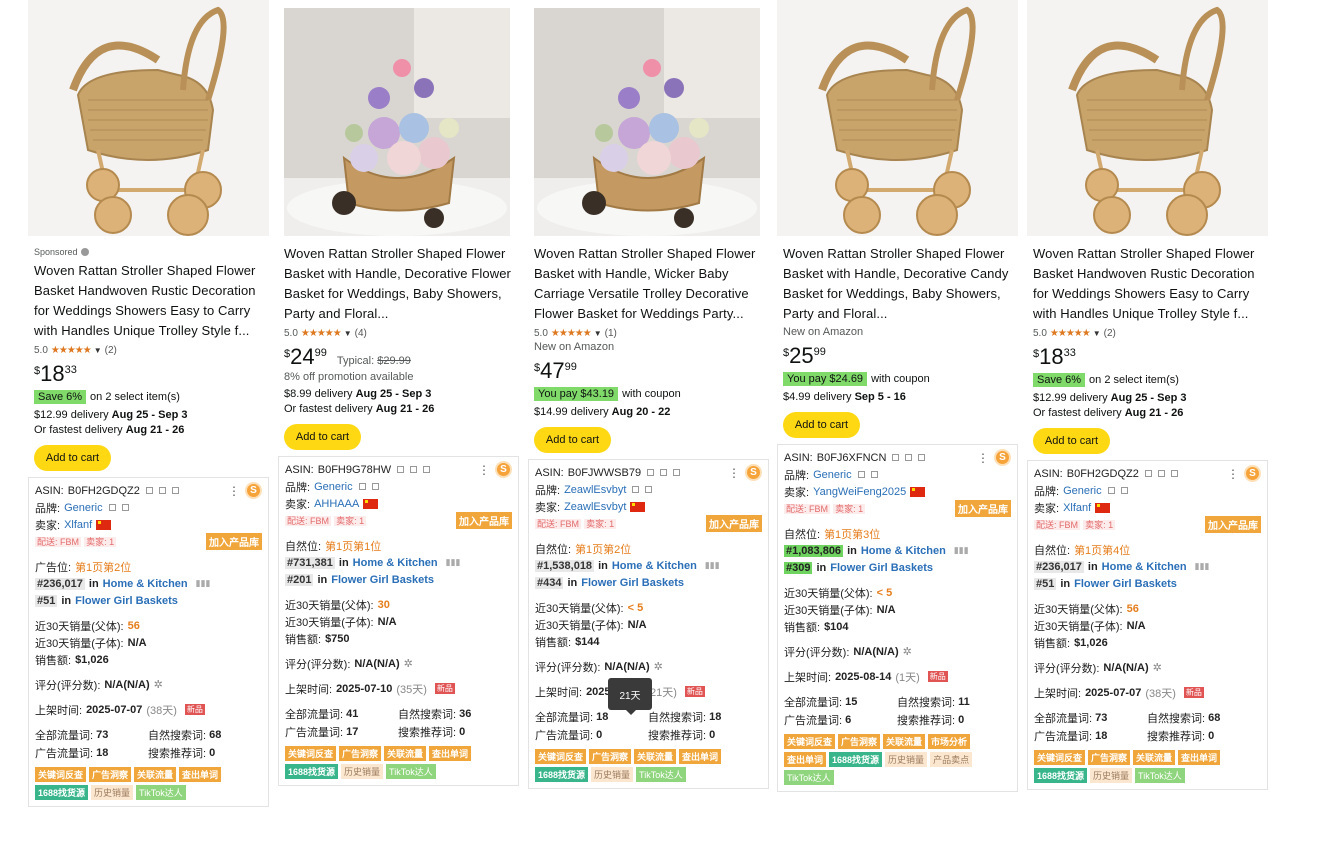 This screenshot has width=1334, height=868. What do you see at coordinates (354, 470) in the screenshot?
I see `asin-value: B0FH9G78HW` at bounding box center [354, 470].